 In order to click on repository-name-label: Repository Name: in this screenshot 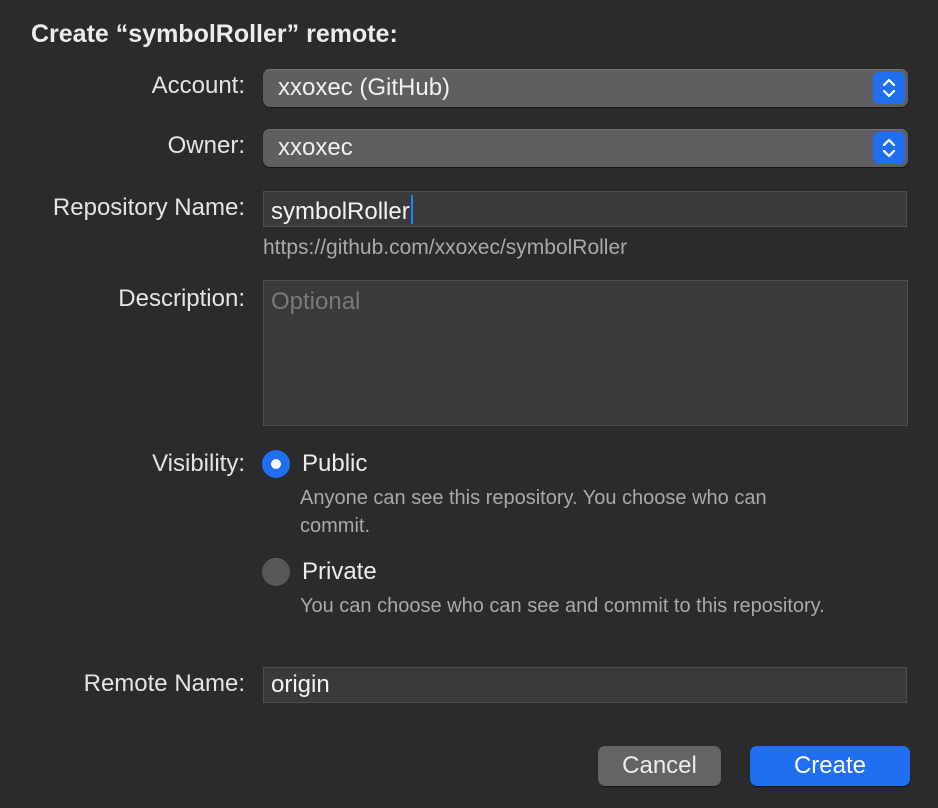, I will do `click(148, 207)`.